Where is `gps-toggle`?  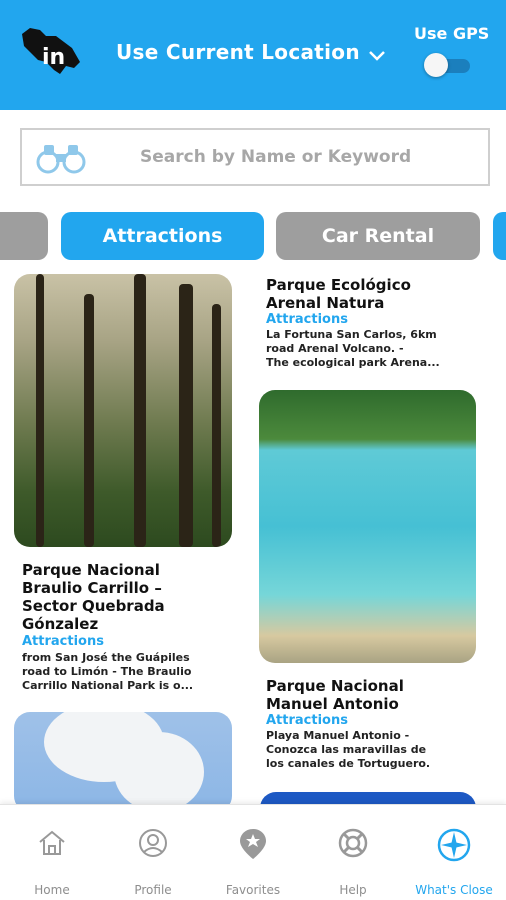 gps-toggle is located at coordinates (448, 65).